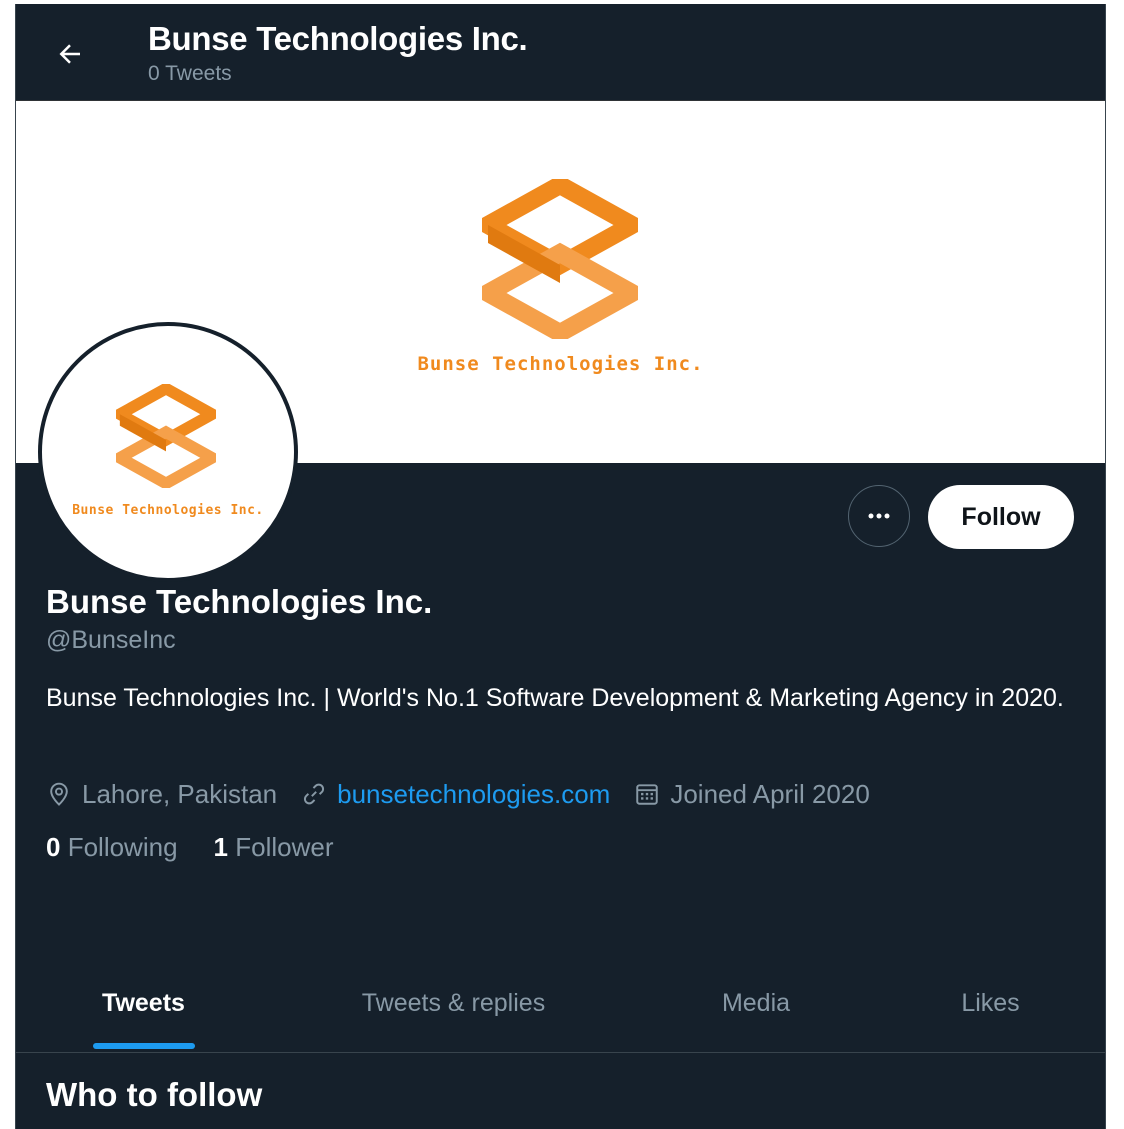  Describe the element at coordinates (59, 794) in the screenshot. I see `location-pin-icon` at that location.